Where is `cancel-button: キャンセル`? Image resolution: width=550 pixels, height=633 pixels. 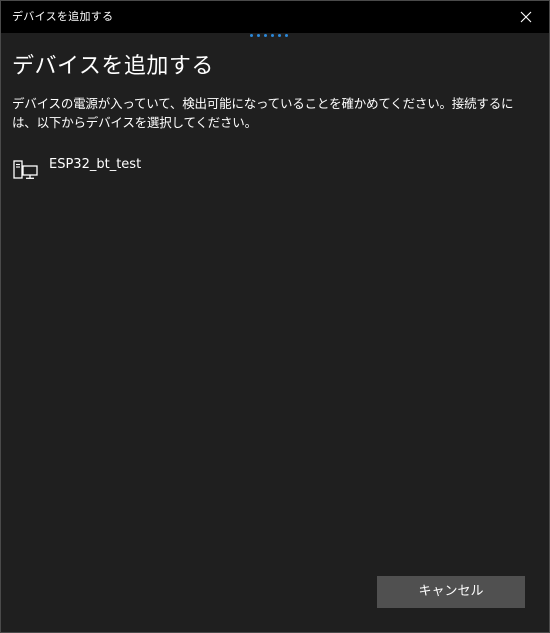
cancel-button: キャンセル is located at coordinates (451, 592).